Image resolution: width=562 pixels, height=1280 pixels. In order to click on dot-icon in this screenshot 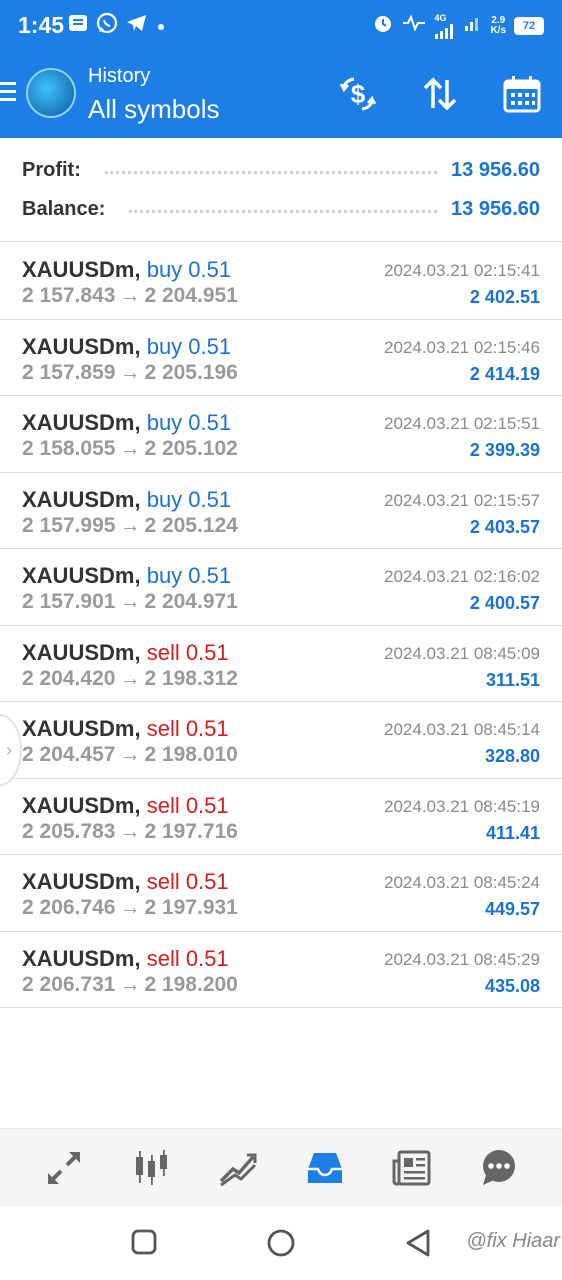, I will do `click(161, 26)`.